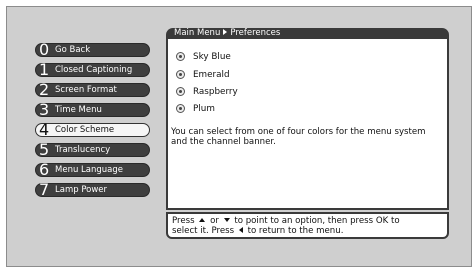 This screenshot has width=476, height=271. Describe the element at coordinates (44, 149) in the screenshot. I see `menu-item-number: 5` at that location.